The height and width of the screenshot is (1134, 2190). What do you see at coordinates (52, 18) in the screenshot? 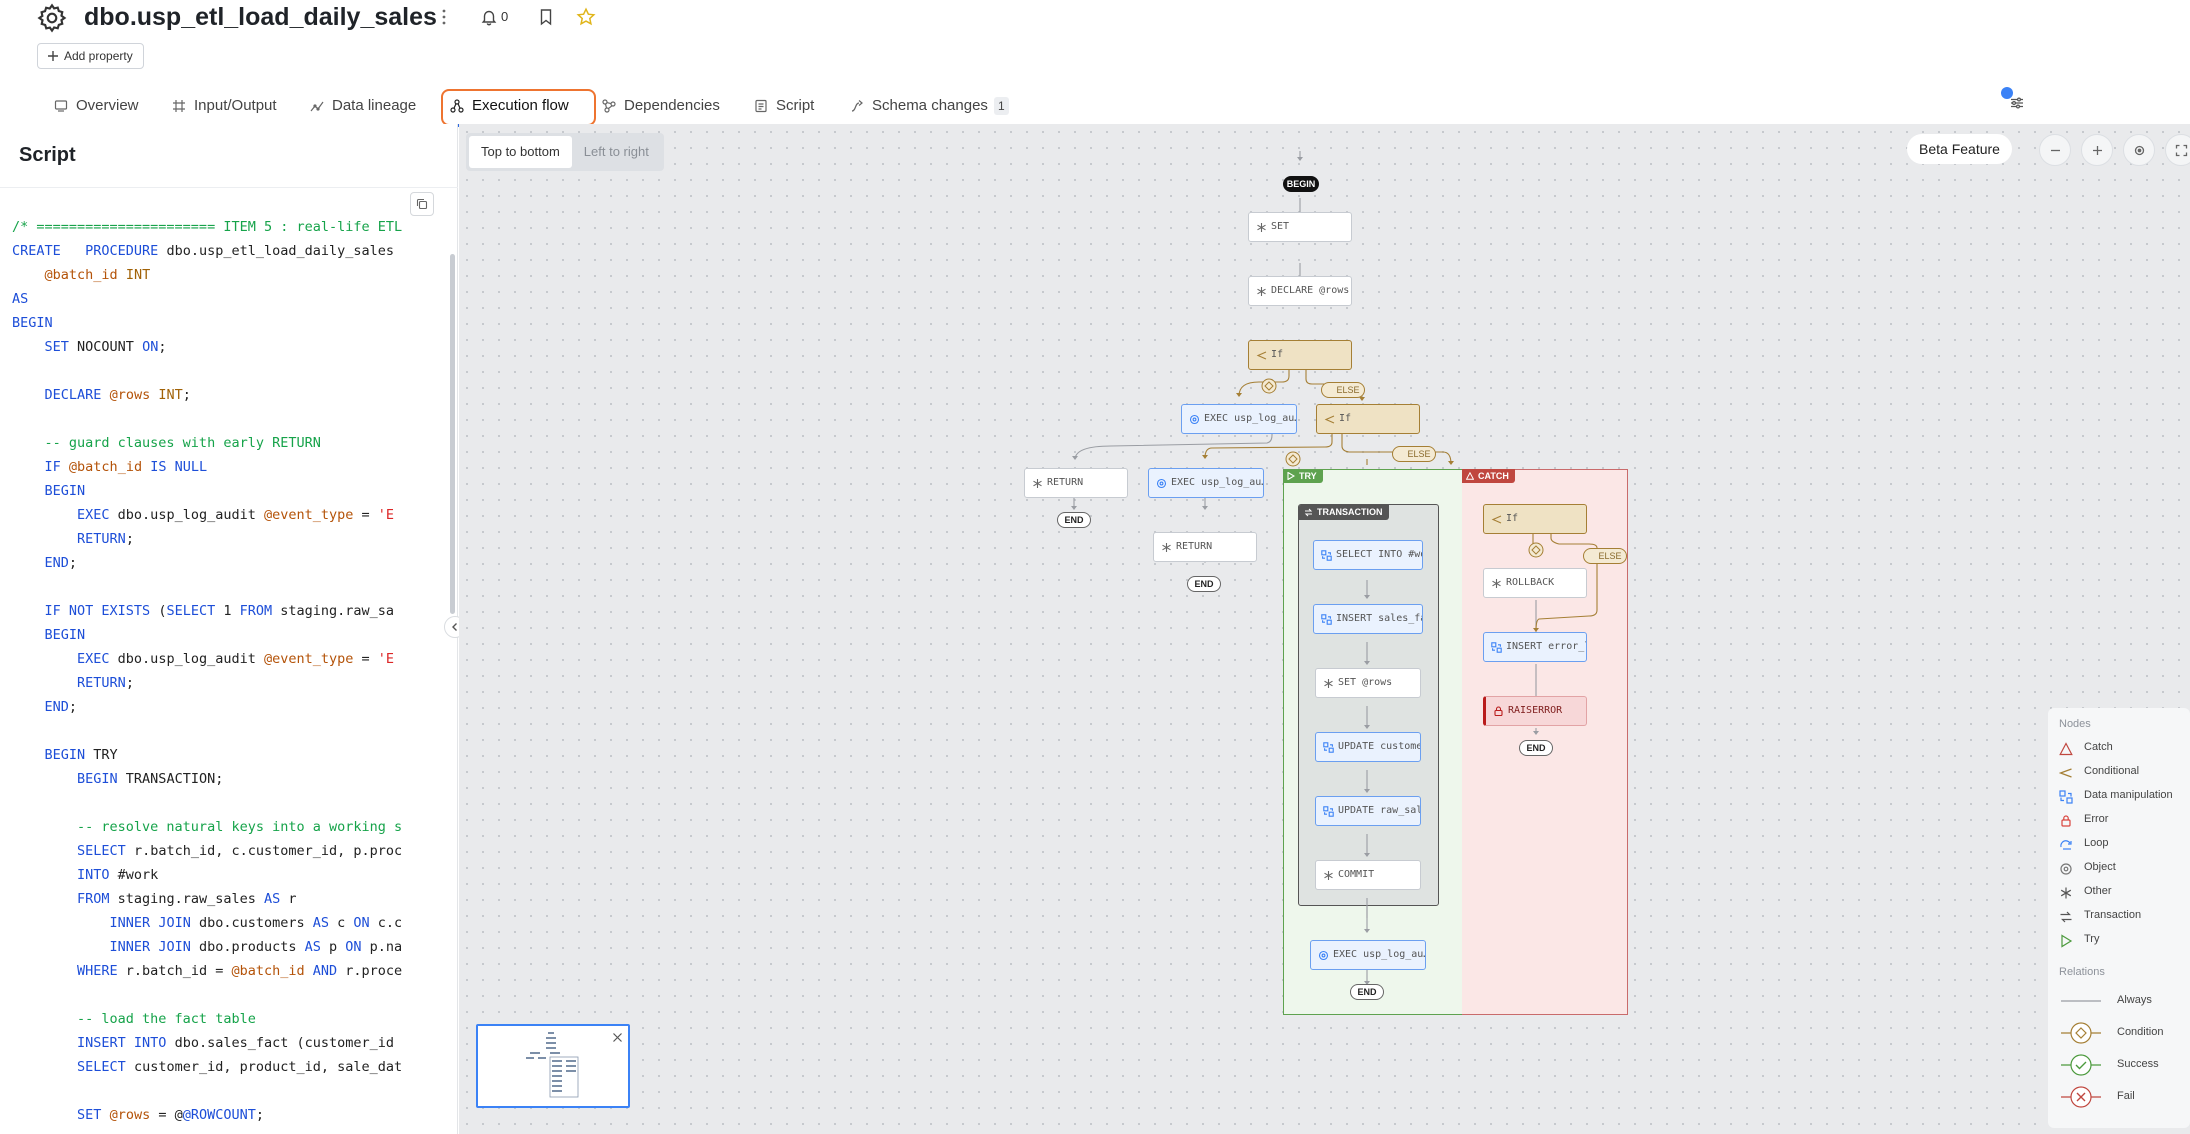
I see `gear-icon` at bounding box center [52, 18].